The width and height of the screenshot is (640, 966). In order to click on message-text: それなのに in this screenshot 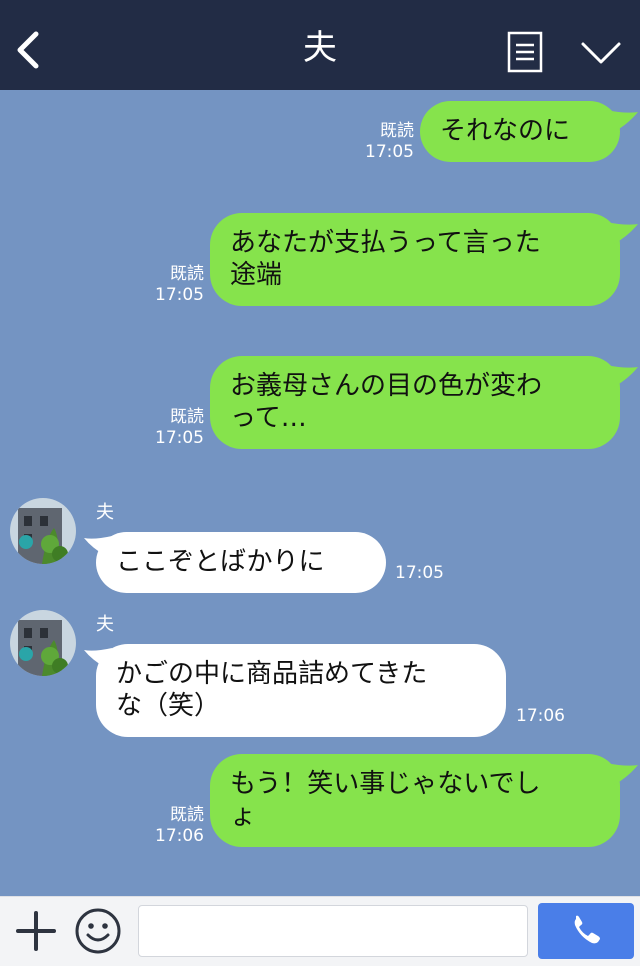, I will do `click(505, 131)`.